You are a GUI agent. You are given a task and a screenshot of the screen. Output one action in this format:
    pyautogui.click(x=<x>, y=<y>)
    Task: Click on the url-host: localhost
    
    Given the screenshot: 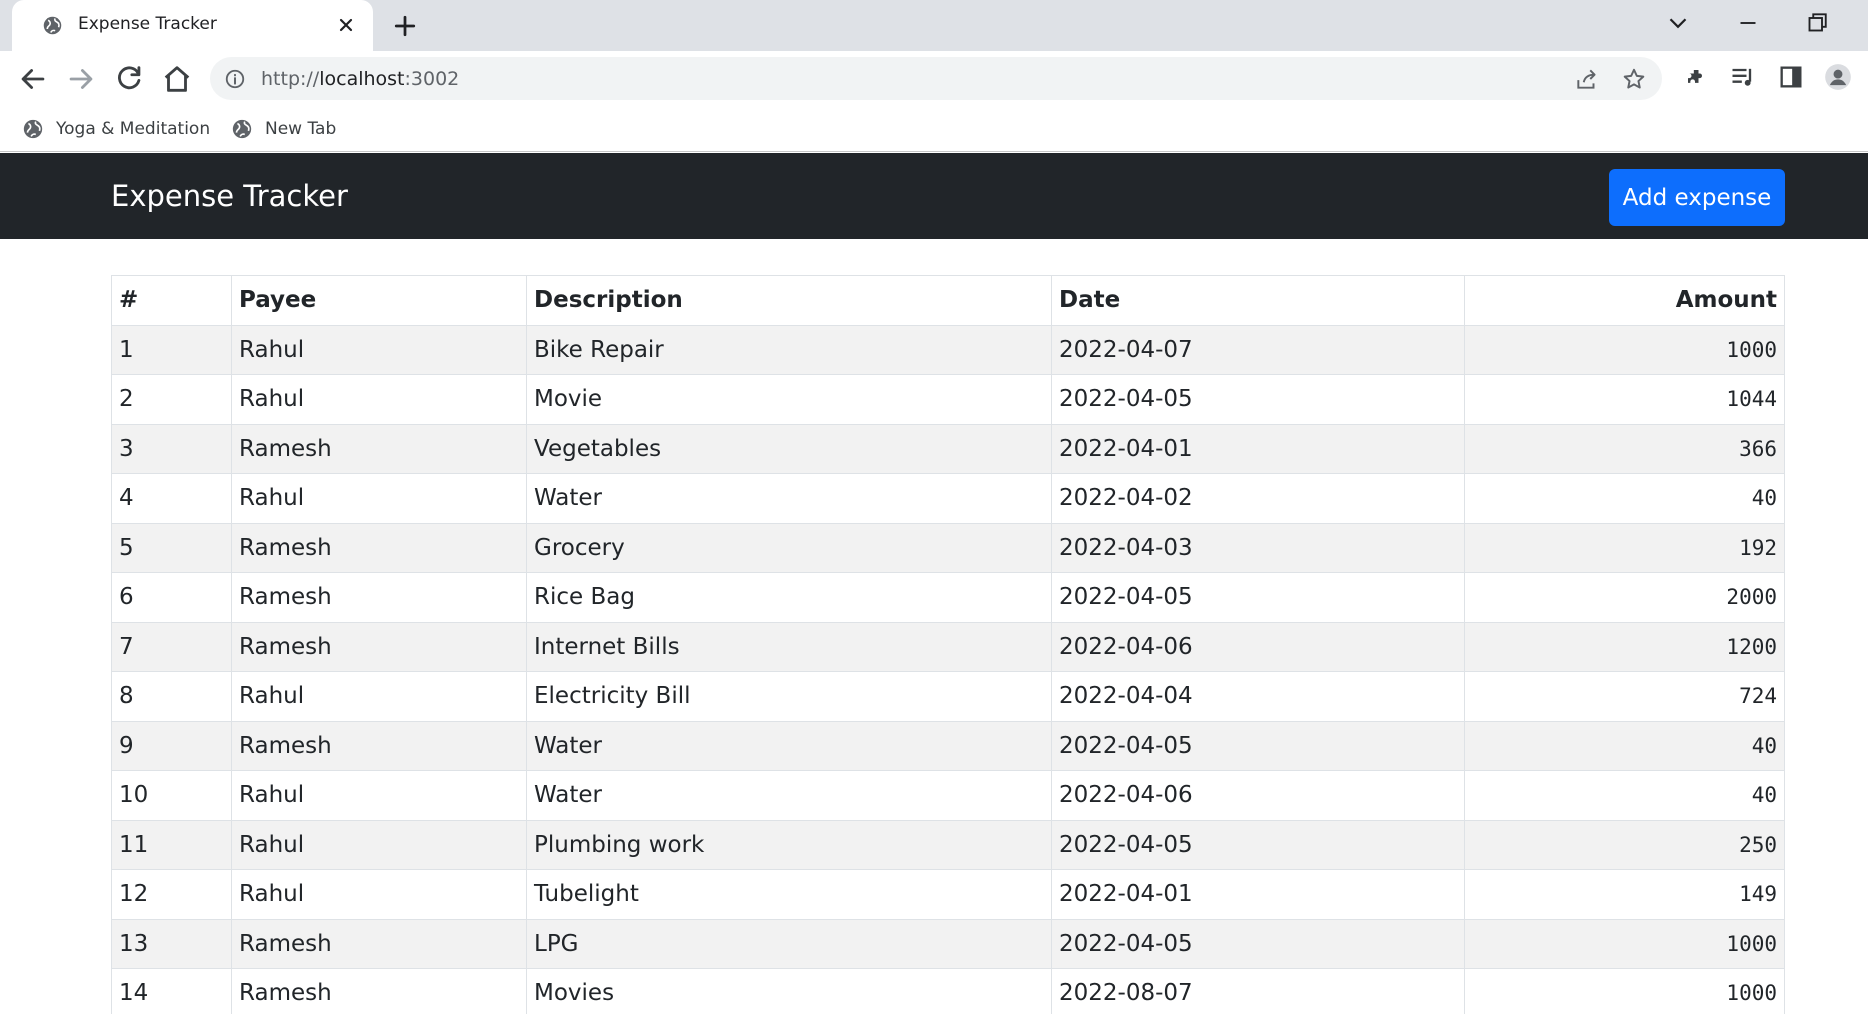 What is the action you would take?
    pyautogui.click(x=362, y=79)
    